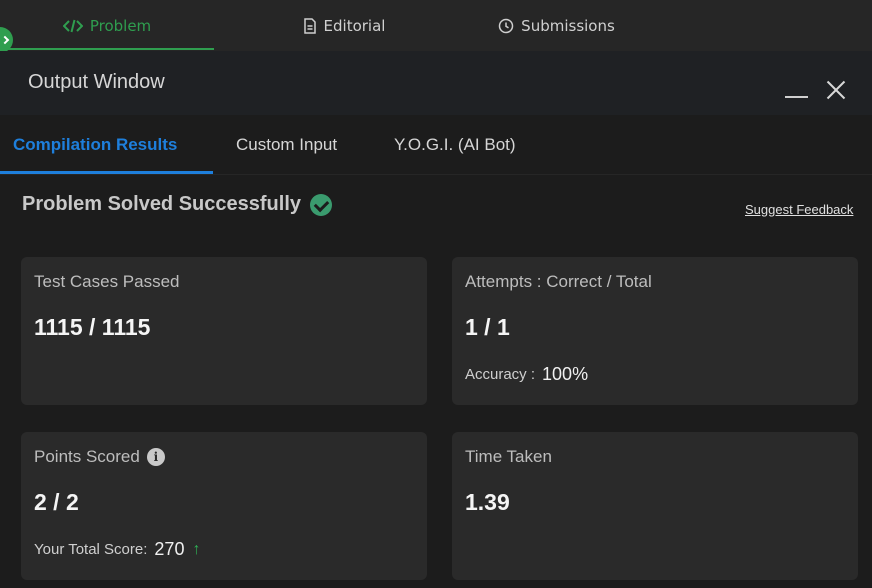 This screenshot has width=872, height=588. Describe the element at coordinates (310, 25) in the screenshot. I see `document-icon` at that location.